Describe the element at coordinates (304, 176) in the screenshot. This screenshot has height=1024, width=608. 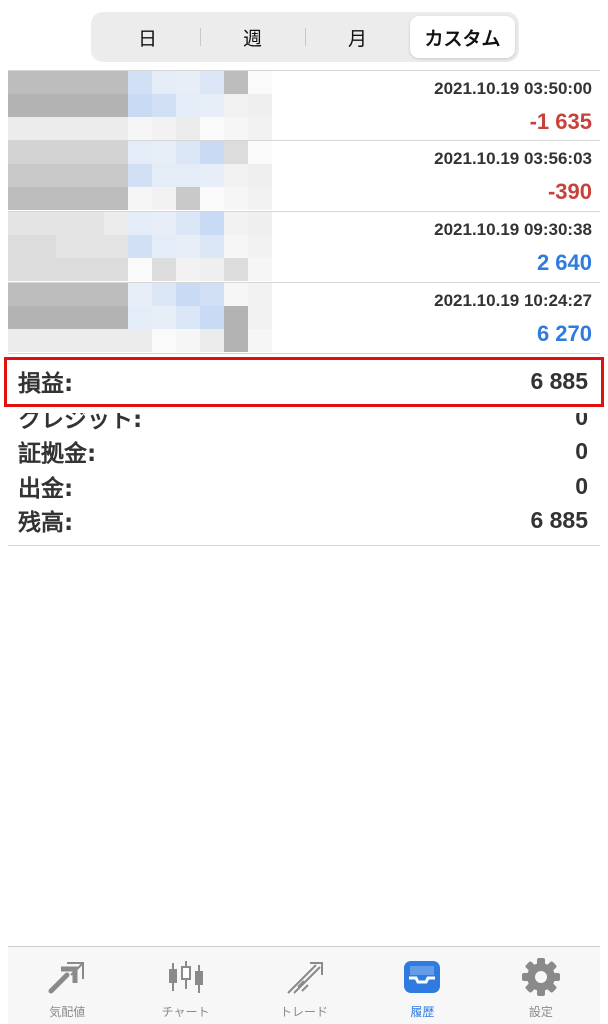
I see `trade-row: 2021.10.19 03:56:03 -390` at that location.